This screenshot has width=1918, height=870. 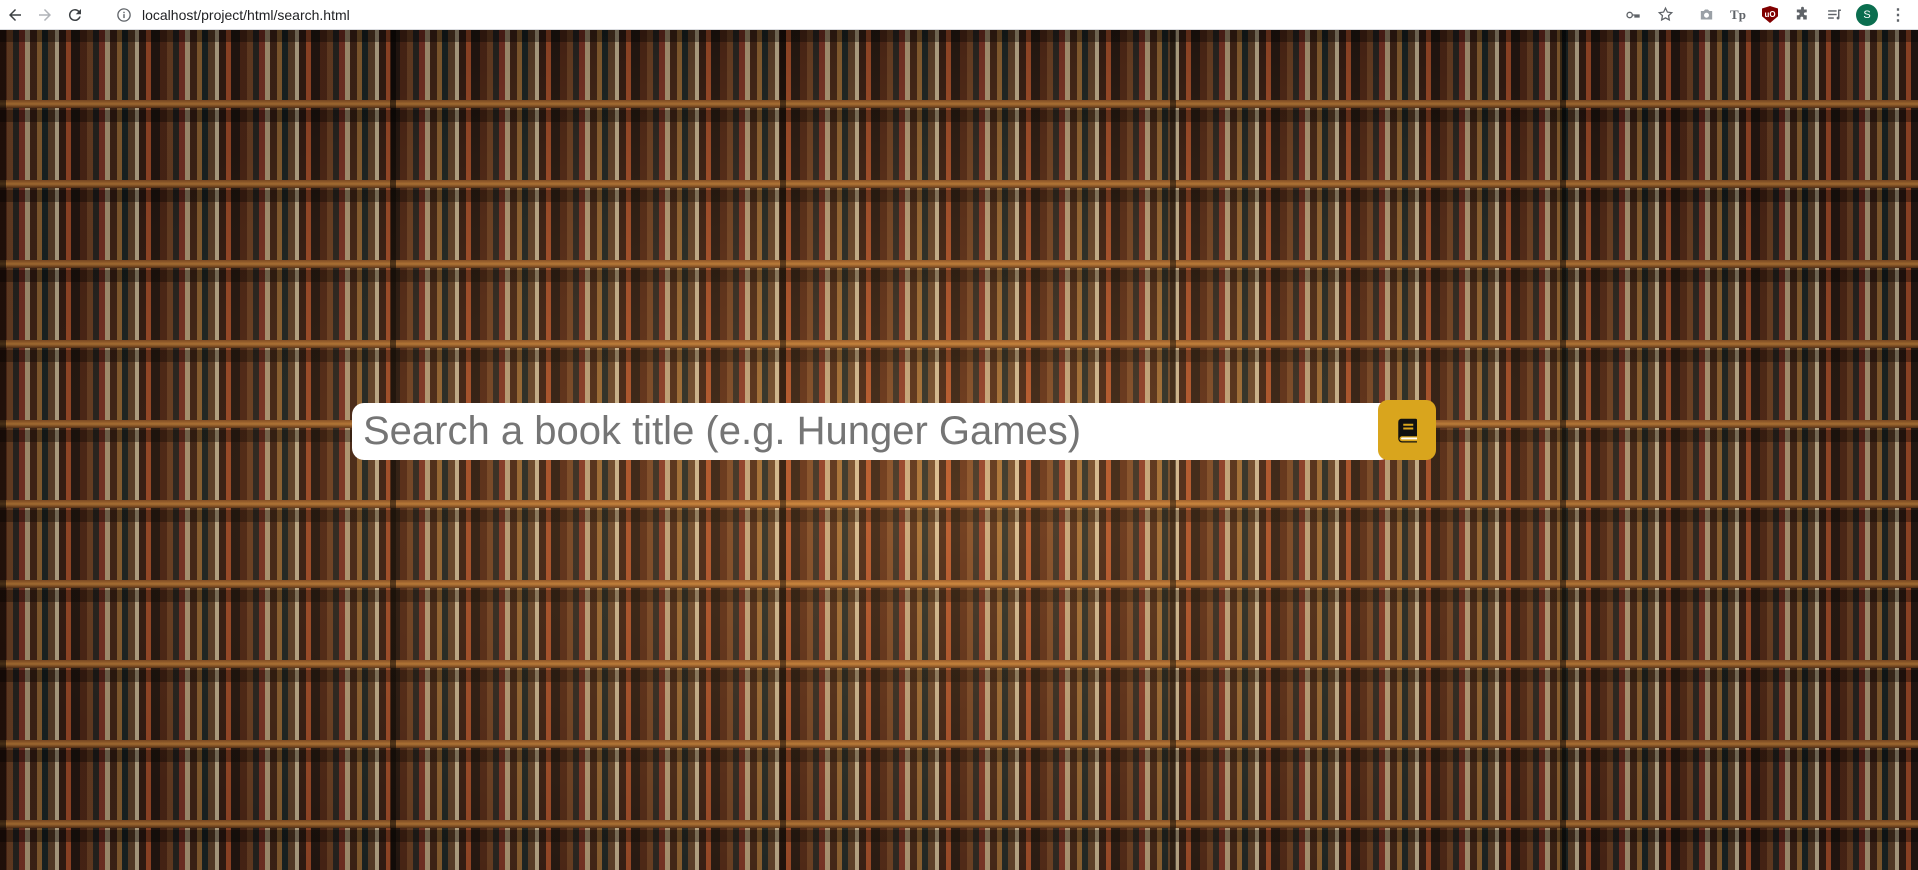 What do you see at coordinates (1802, 15) in the screenshot?
I see `puzzle-icon` at bounding box center [1802, 15].